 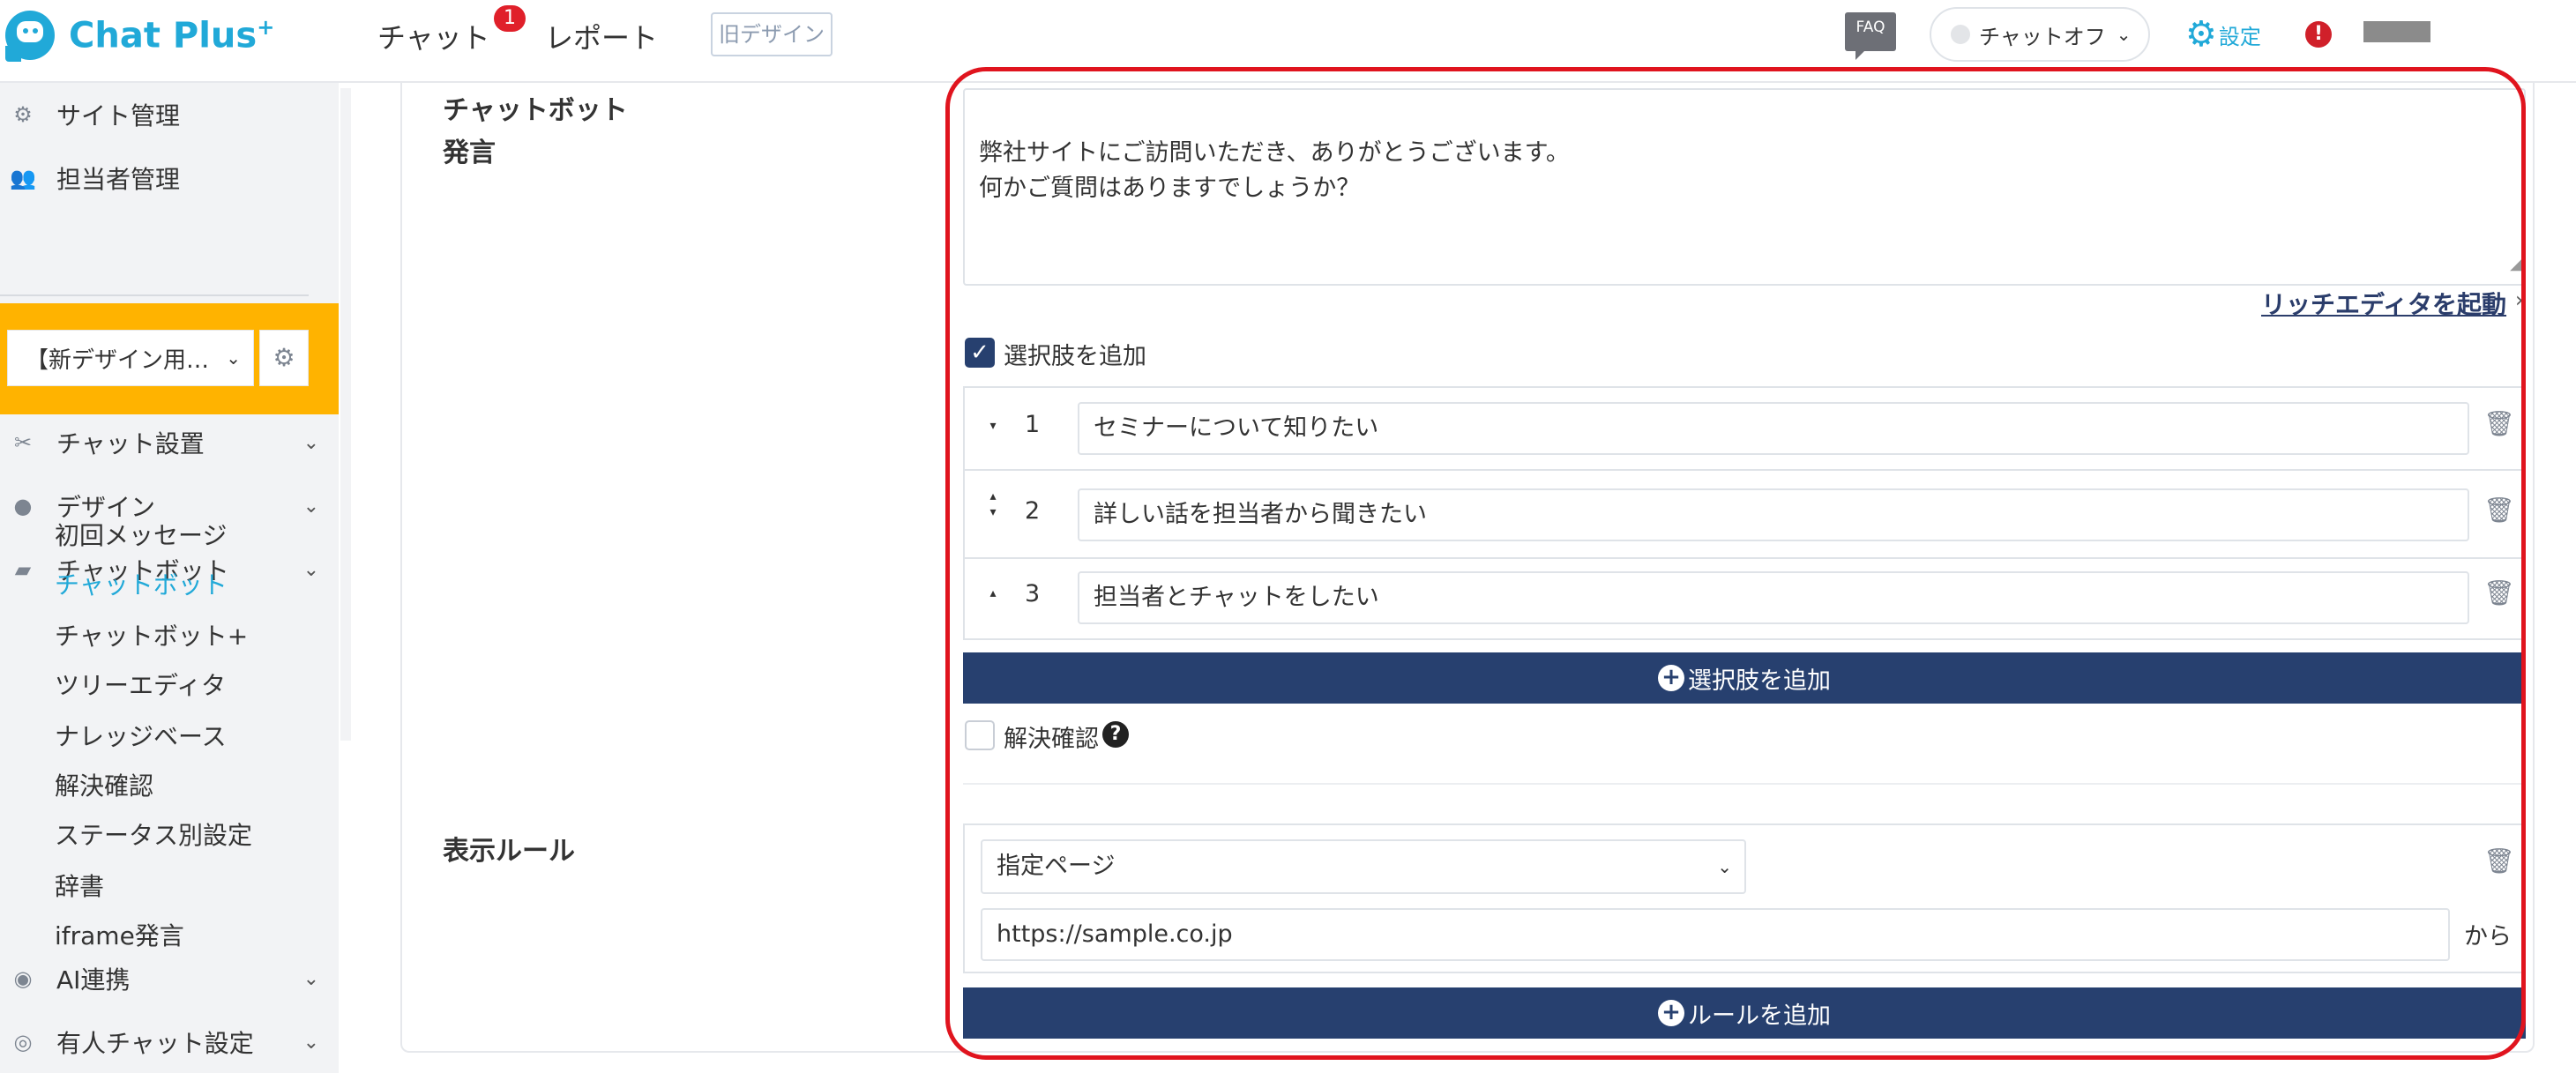 I want to click on move-down-icon: ▾, so click(x=993, y=426).